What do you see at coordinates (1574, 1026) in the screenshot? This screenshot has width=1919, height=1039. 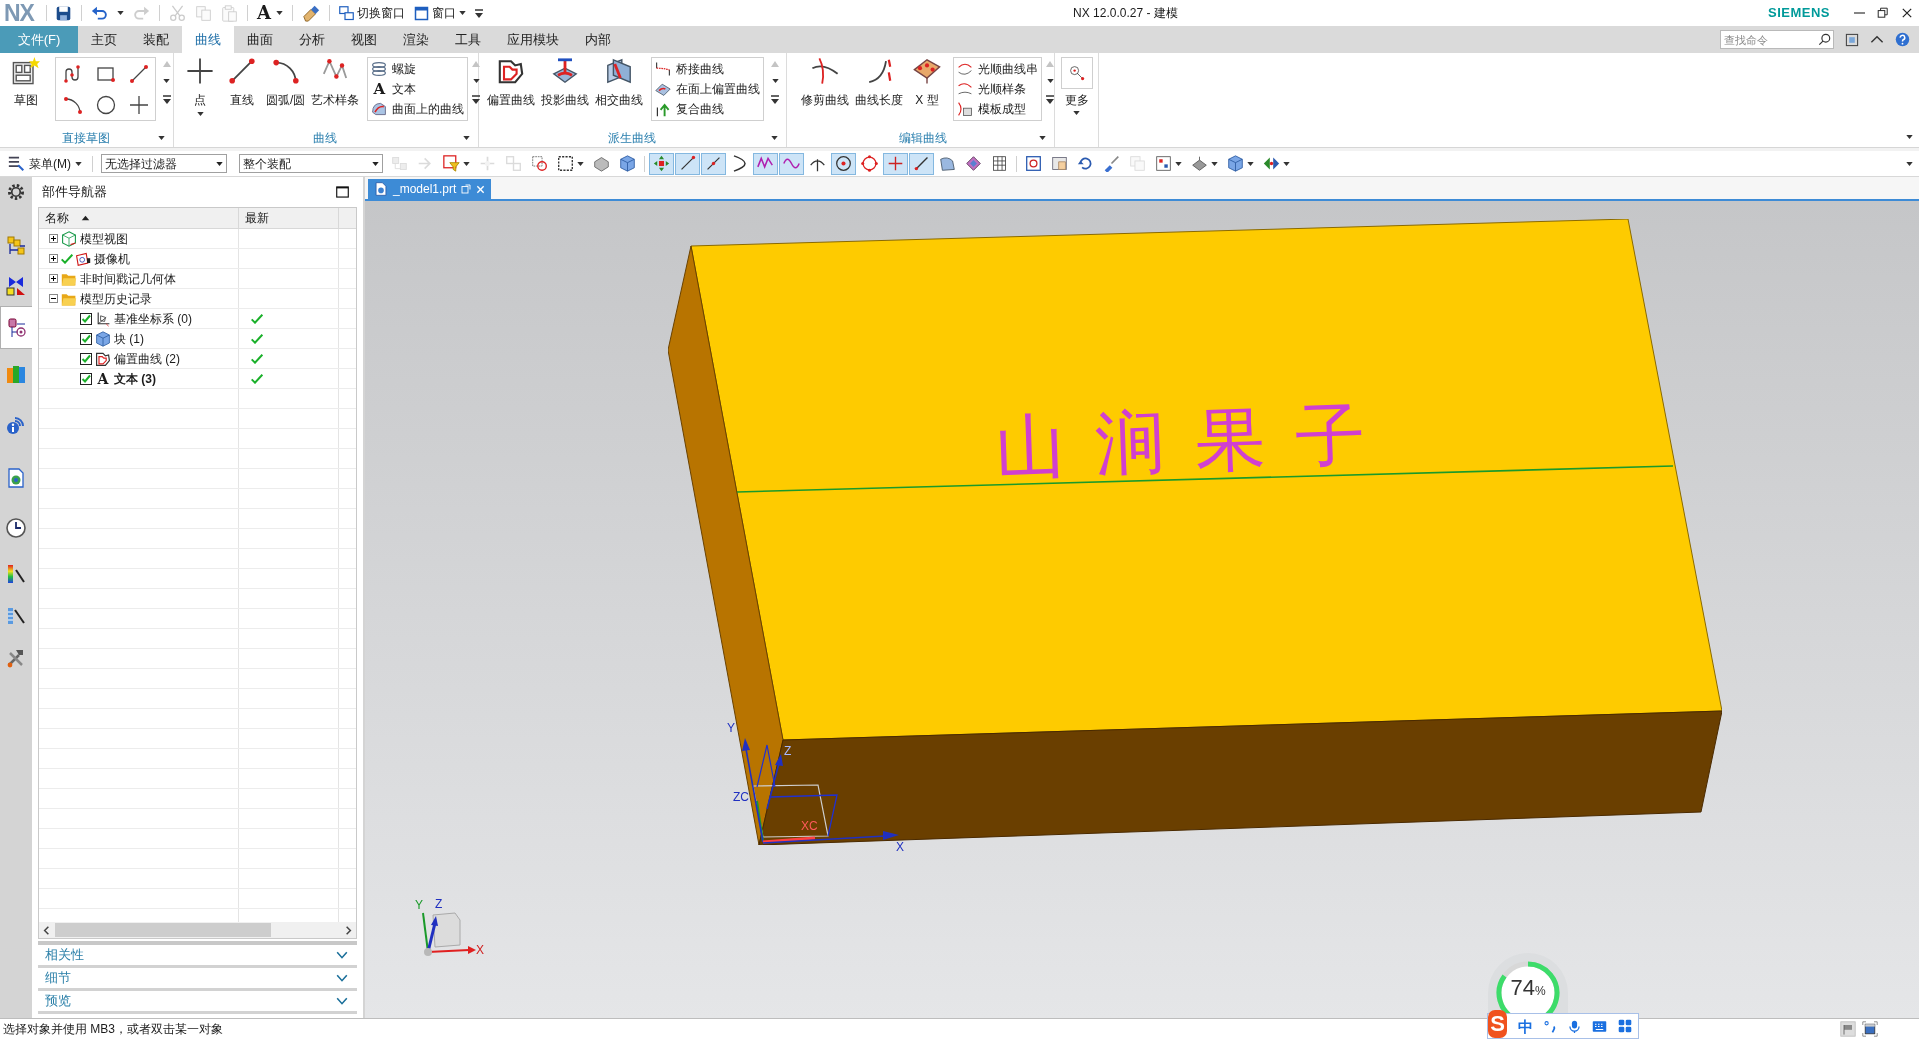 I see `microphone-icon` at bounding box center [1574, 1026].